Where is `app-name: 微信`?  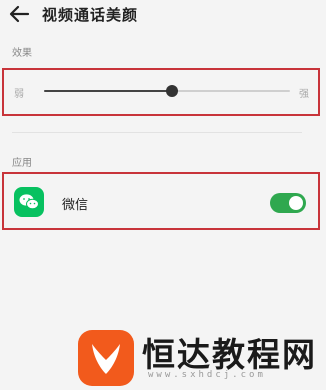
app-name: 微信 is located at coordinates (75, 205).